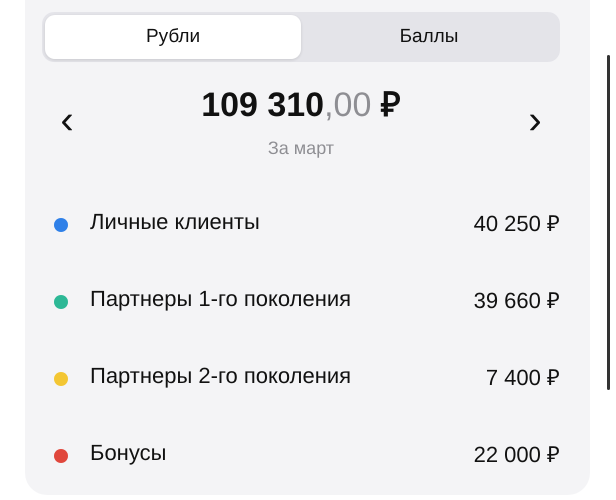  Describe the element at coordinates (175, 221) in the screenshot. I see `category-label: Личные клиенты` at that location.